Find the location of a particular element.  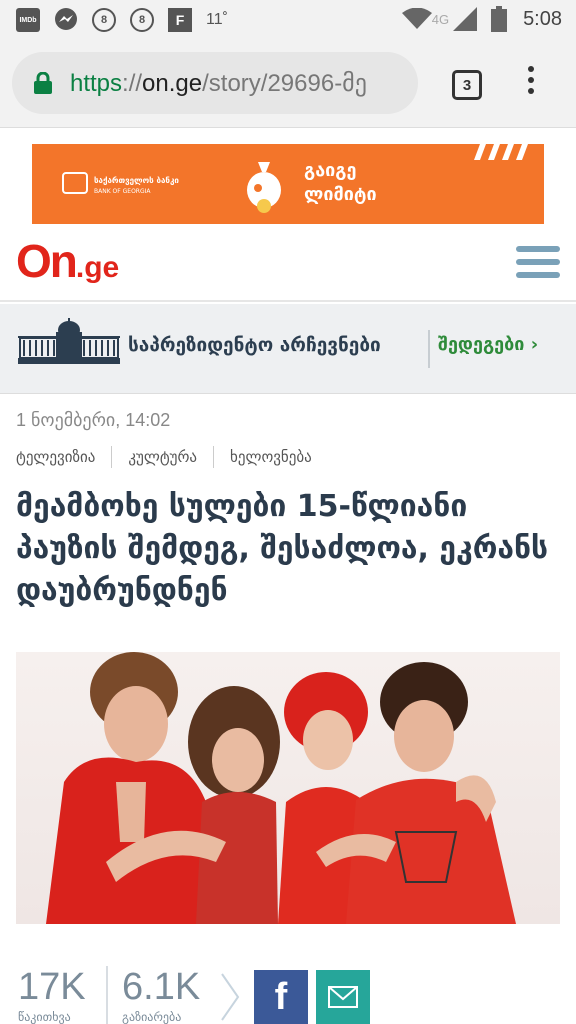

email-share-button is located at coordinates (343, 997).